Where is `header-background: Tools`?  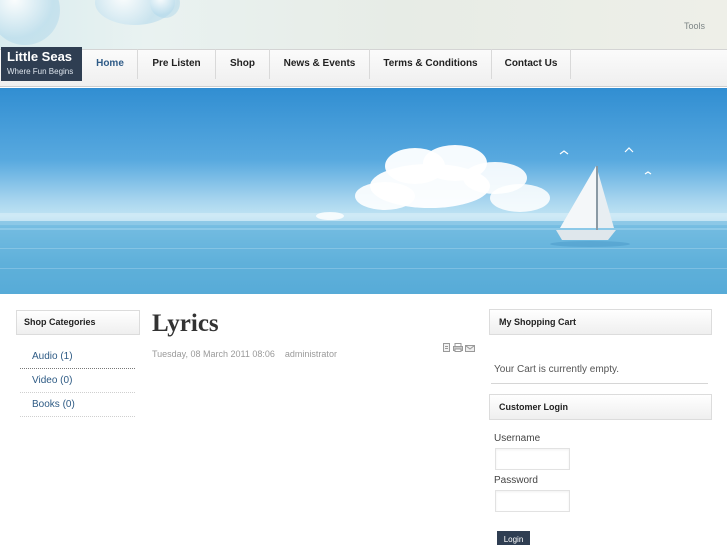
header-background: Tools is located at coordinates (363, 24).